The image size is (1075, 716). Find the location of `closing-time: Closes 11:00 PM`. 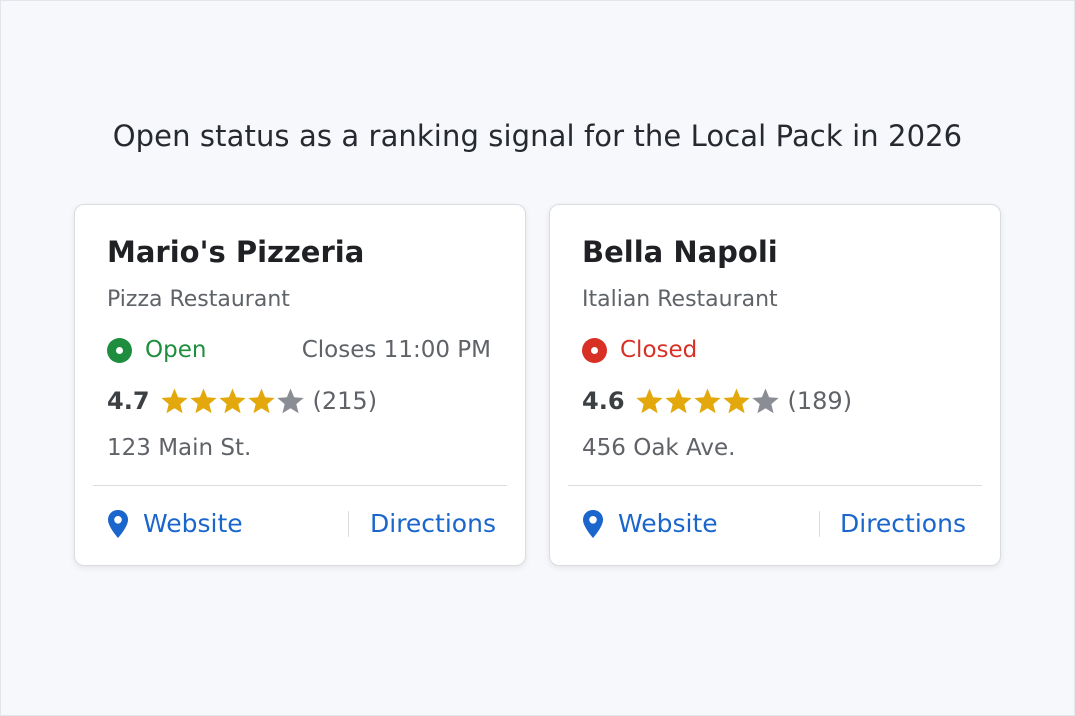

closing-time: Closes 11:00 PM is located at coordinates (396, 350).